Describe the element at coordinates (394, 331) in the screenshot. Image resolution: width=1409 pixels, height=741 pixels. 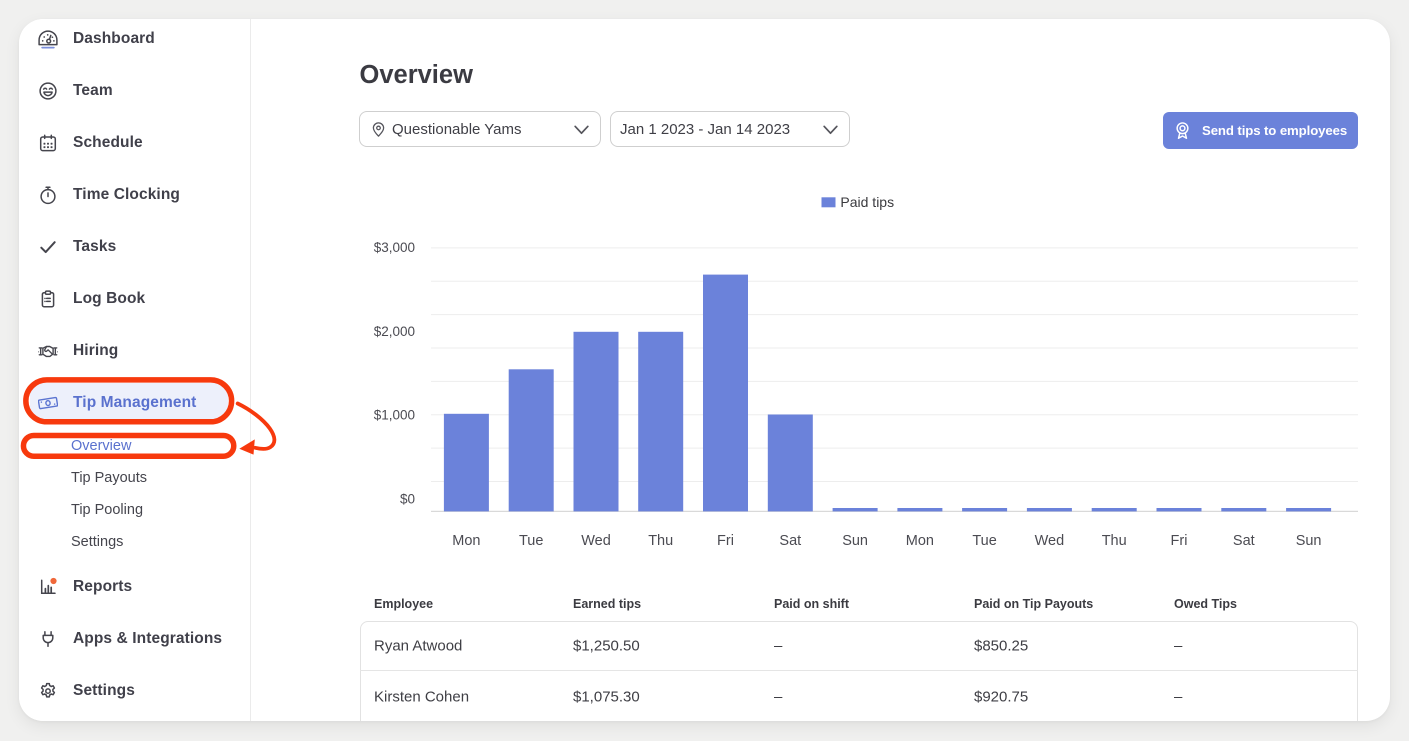
I see `svg-text: $2,000` at that location.